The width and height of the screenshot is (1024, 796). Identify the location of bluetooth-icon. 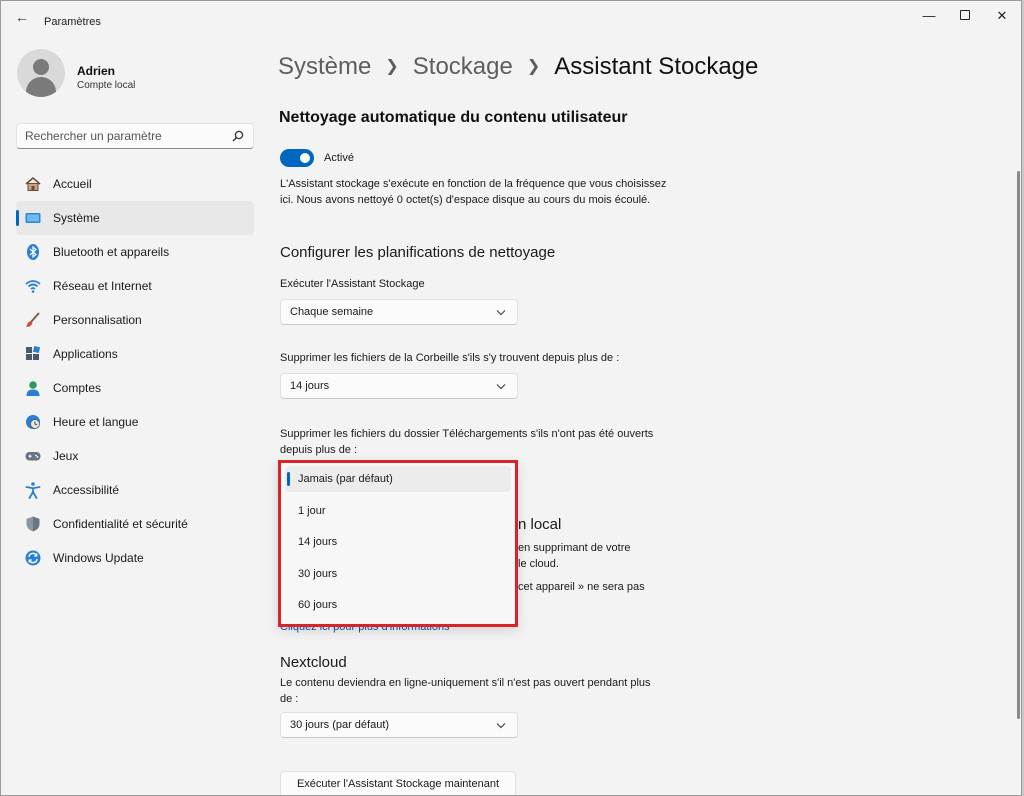
(33, 252).